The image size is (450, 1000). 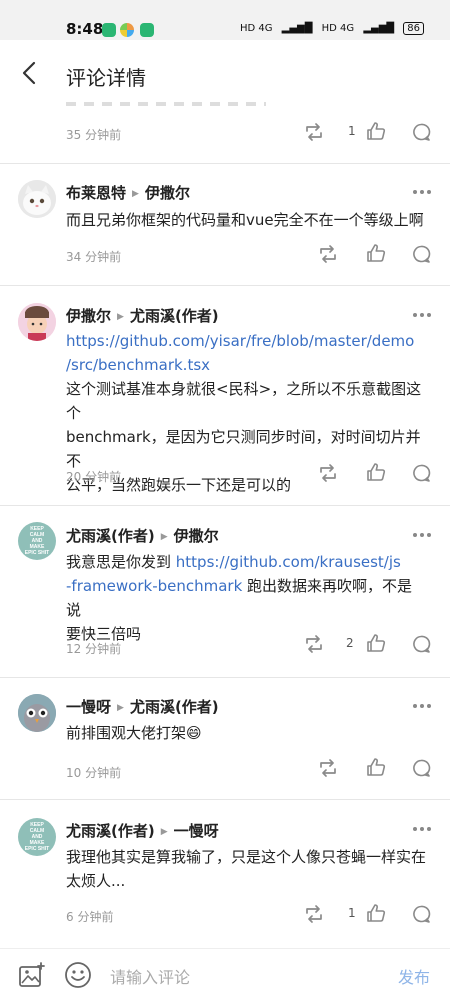 I want to click on page-title: 评论详情, so click(x=106, y=78).